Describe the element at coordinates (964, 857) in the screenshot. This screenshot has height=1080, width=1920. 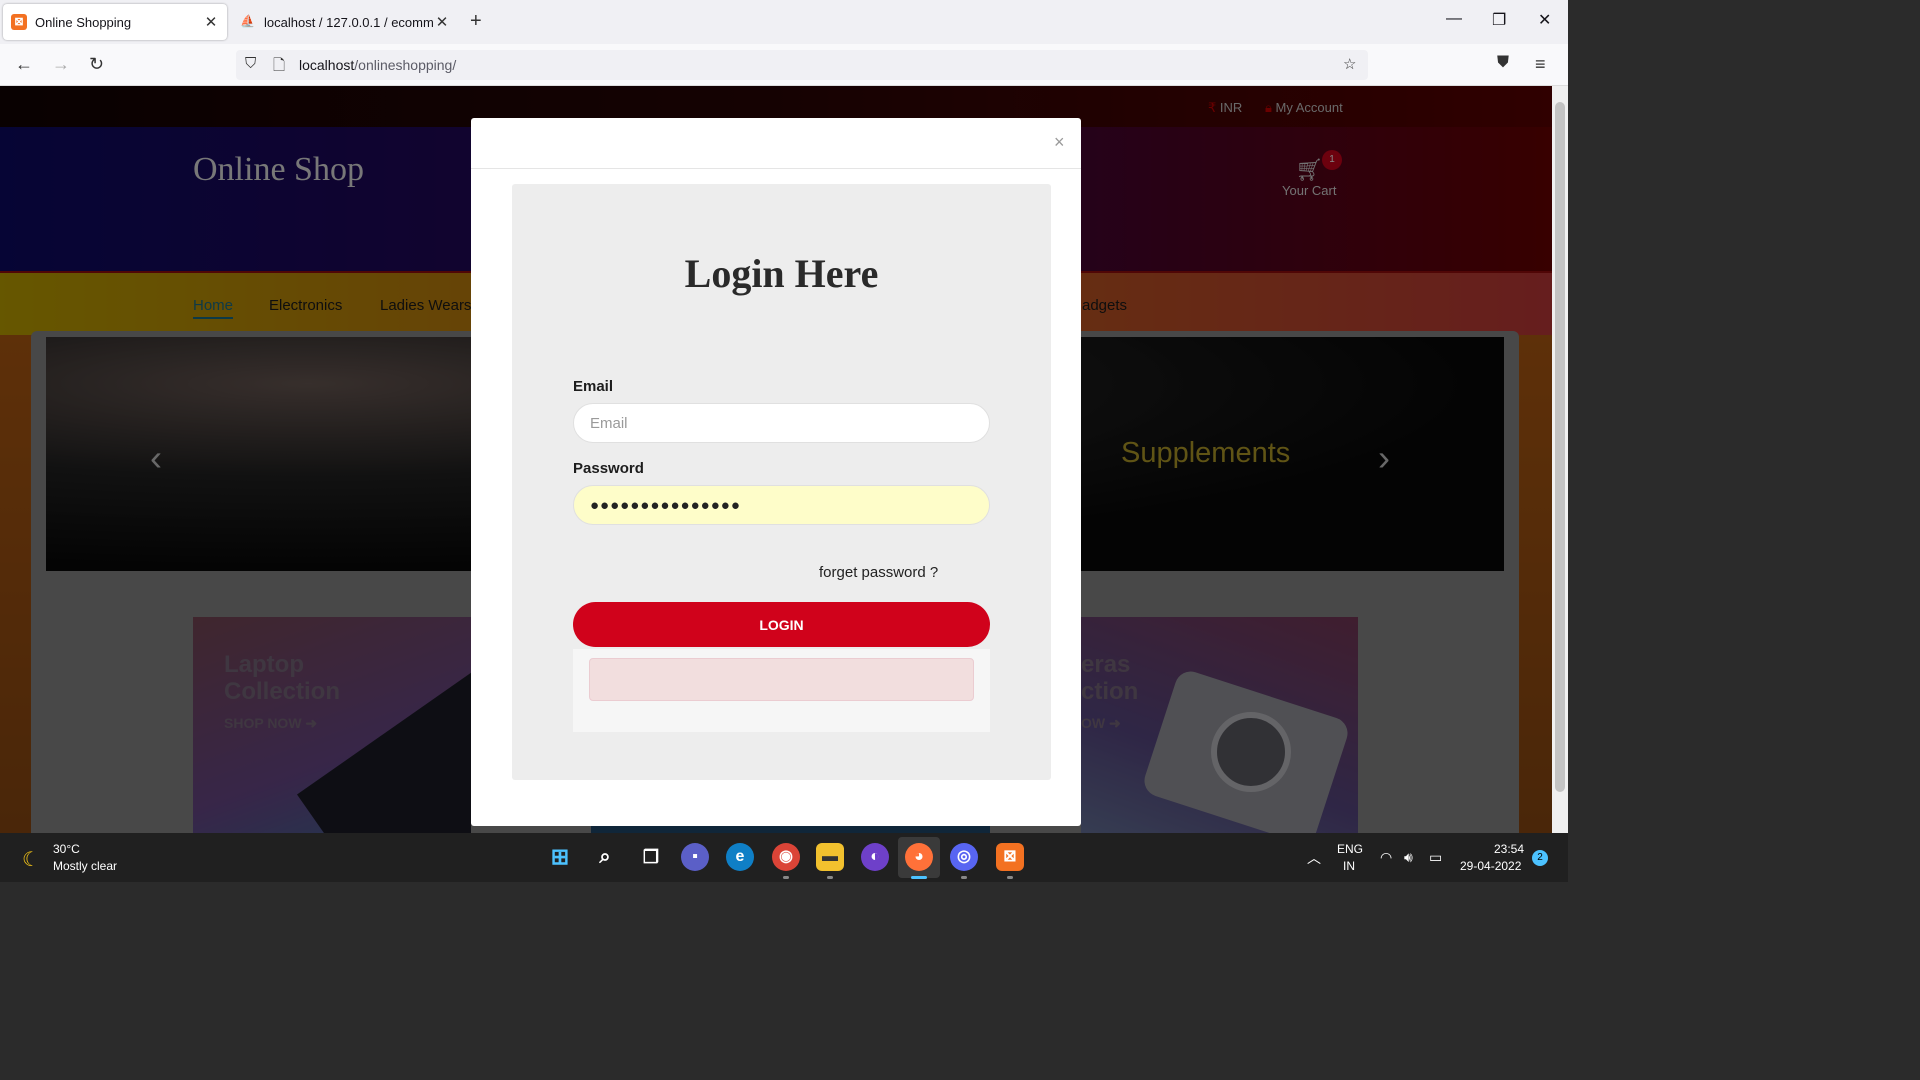
I see `discord-icon: ◎` at that location.